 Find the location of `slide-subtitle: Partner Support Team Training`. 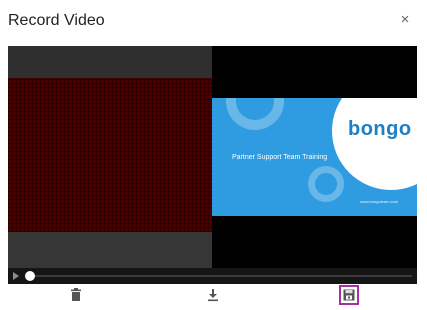

slide-subtitle: Partner Support Team Training is located at coordinates (280, 157).